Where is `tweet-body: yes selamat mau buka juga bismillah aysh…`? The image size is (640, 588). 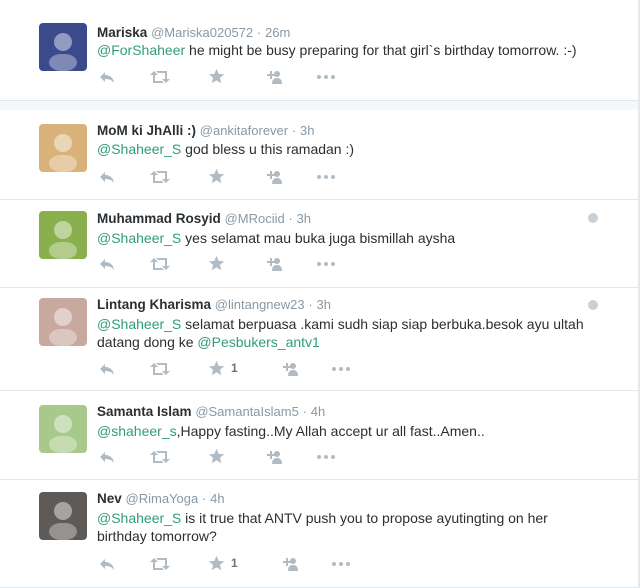
tweet-body: yes selamat mau buka juga bismillah aysh… is located at coordinates (318, 238).